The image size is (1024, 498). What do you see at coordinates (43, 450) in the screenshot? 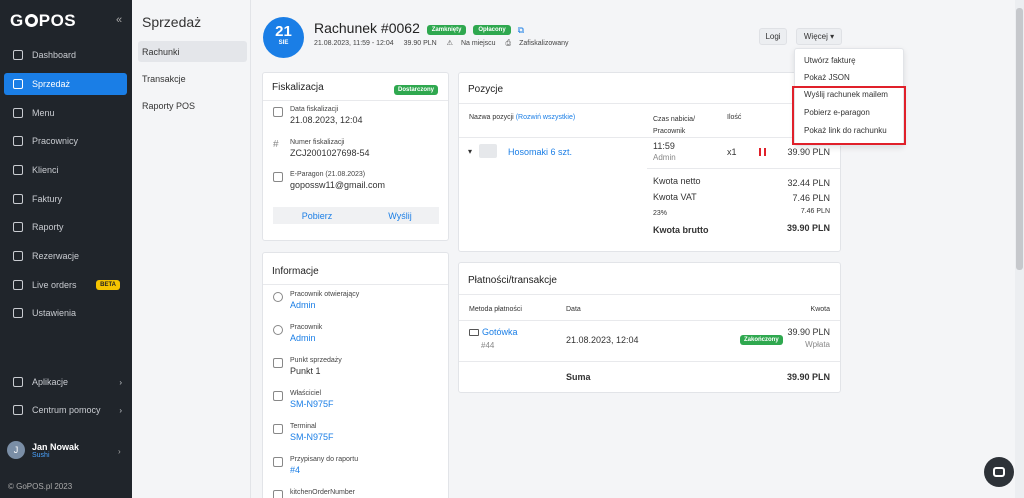
I see `user-menu: J Jan Nowak Sushi` at bounding box center [43, 450].